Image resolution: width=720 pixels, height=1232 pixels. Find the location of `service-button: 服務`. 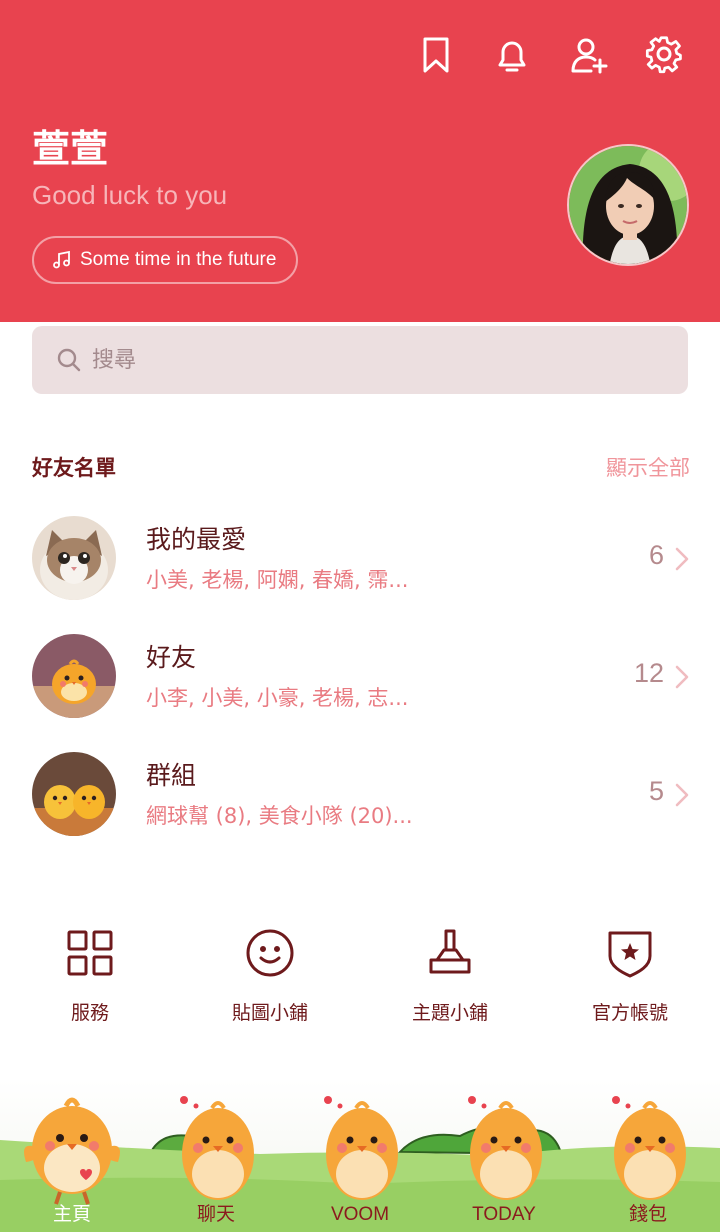

service-button: 服務 is located at coordinates (90, 976).